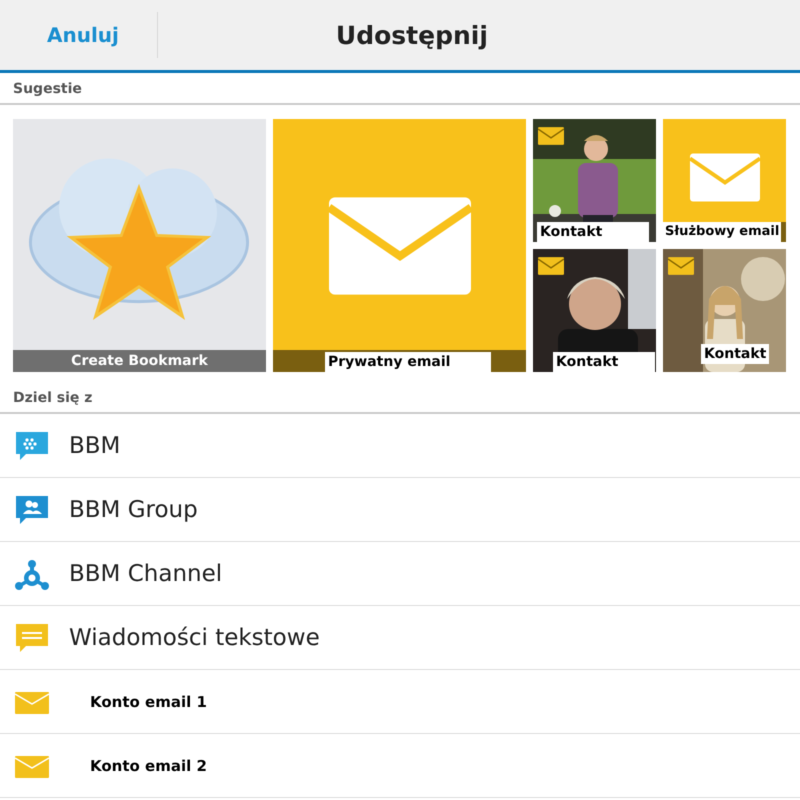 The image size is (800, 800). Describe the element at coordinates (412, 35) in the screenshot. I see `screen-title: Udostępnij` at that location.